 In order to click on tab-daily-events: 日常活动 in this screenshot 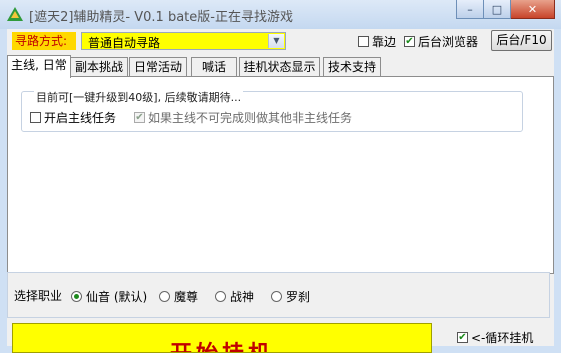, I will do `click(158, 67)`.